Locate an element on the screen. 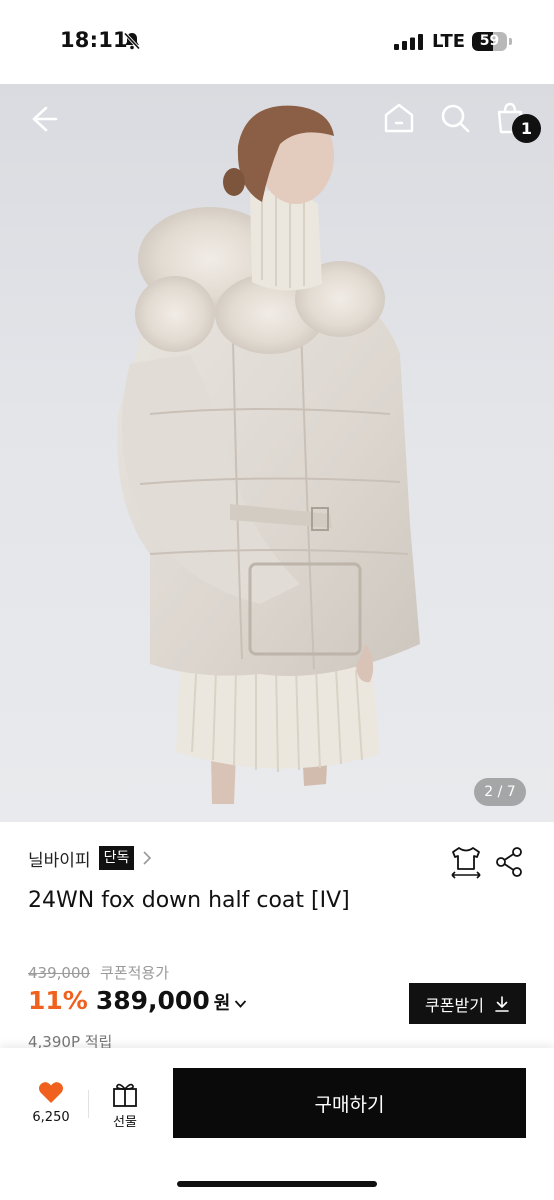 The image size is (554, 1200). original-price-row: 439,000 쿠폰적용가 is located at coordinates (98, 972).